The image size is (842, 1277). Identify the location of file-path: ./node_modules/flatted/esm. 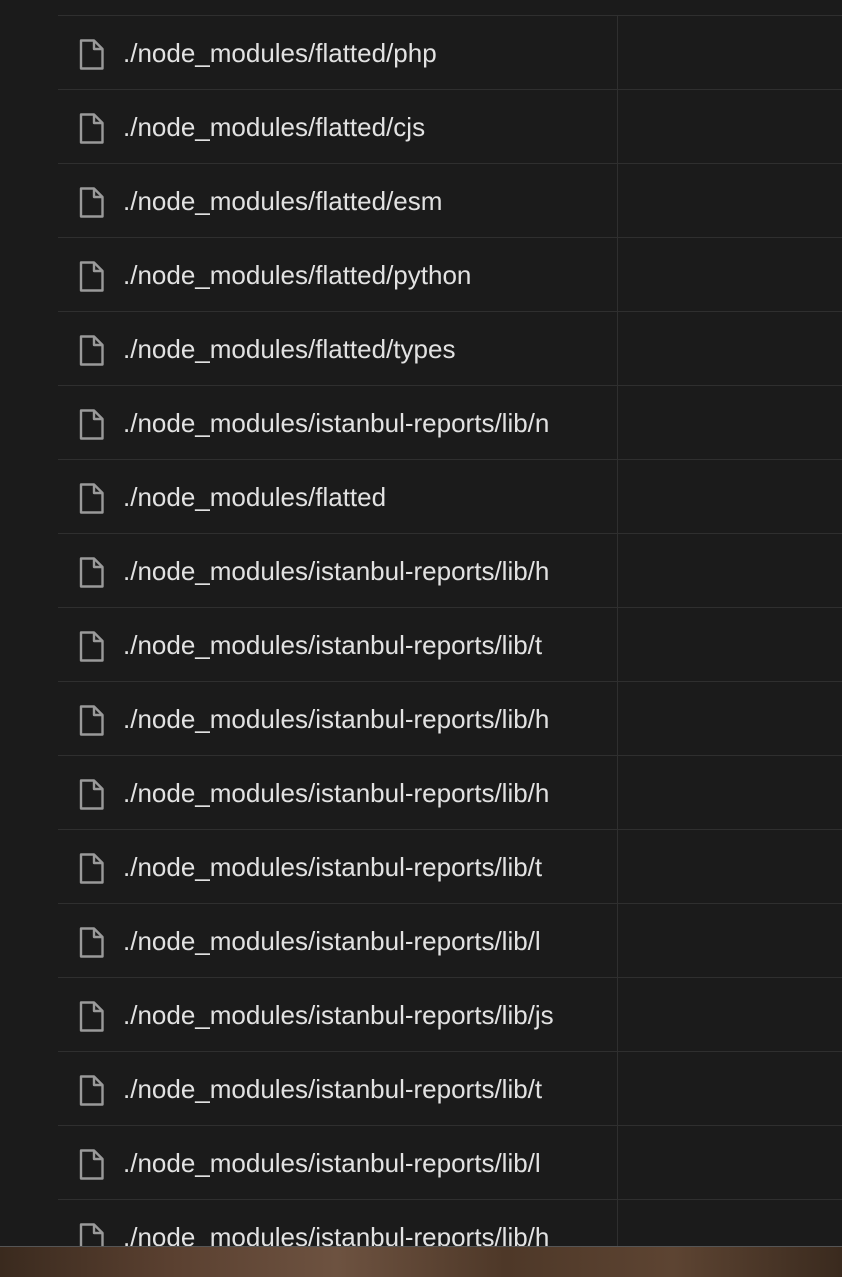
(283, 201).